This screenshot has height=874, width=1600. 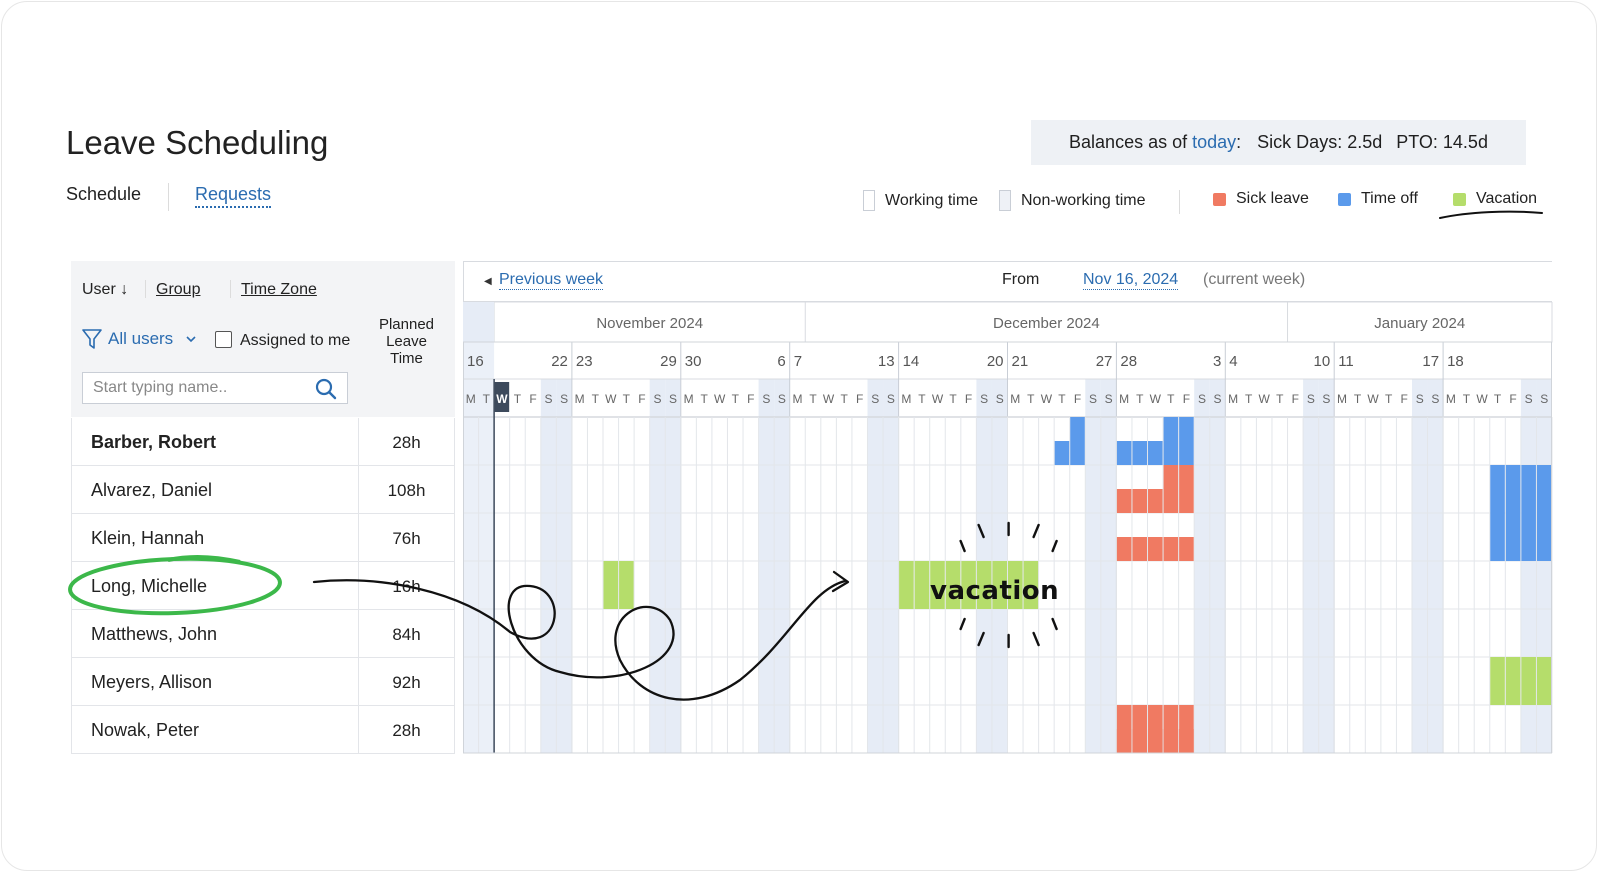 I want to click on header-divider, so click(x=230, y=289).